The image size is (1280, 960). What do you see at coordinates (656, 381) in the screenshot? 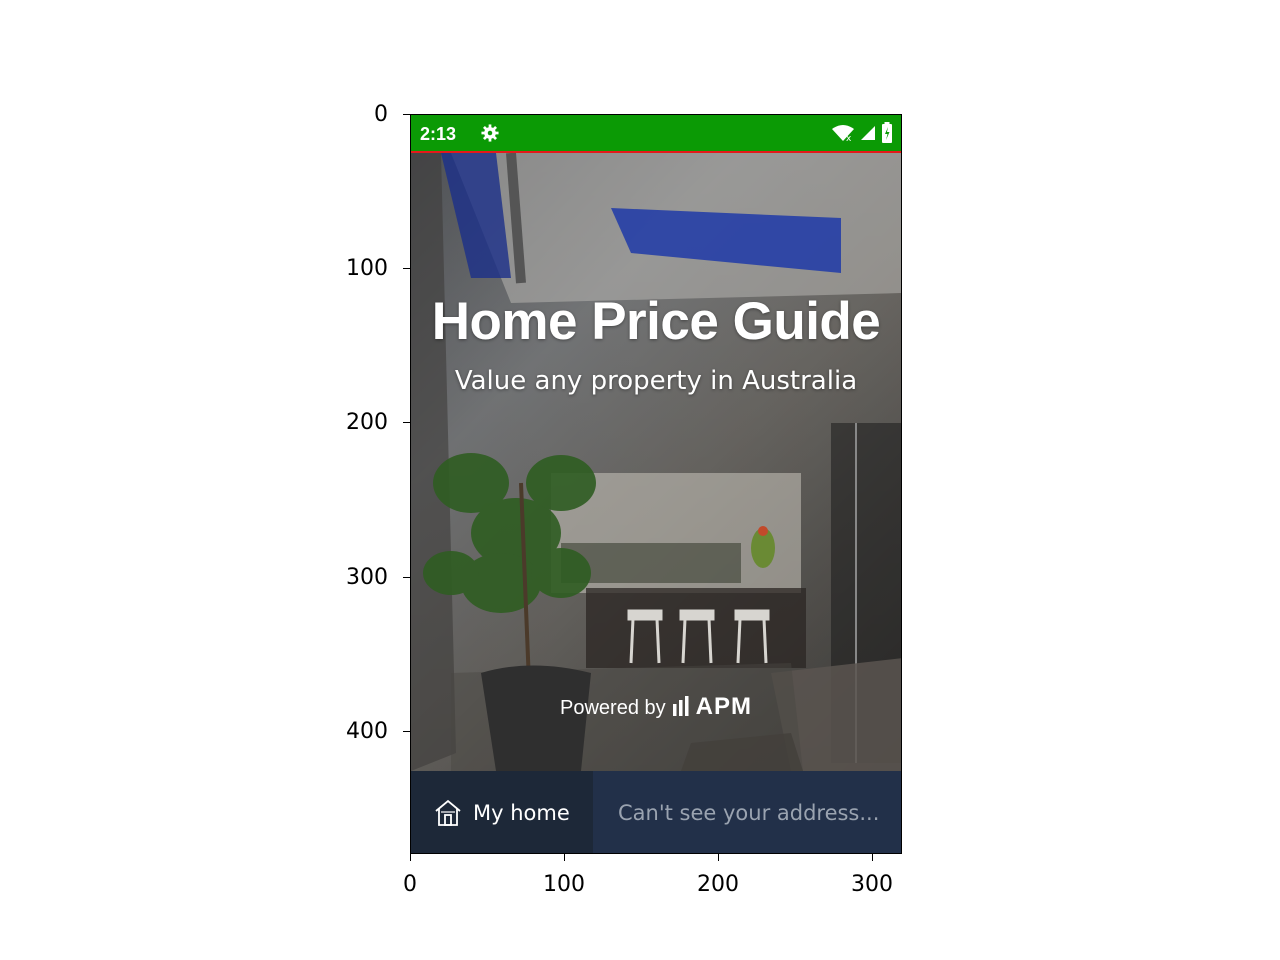
I see `app-subtitle: Value any property in Australia` at bounding box center [656, 381].